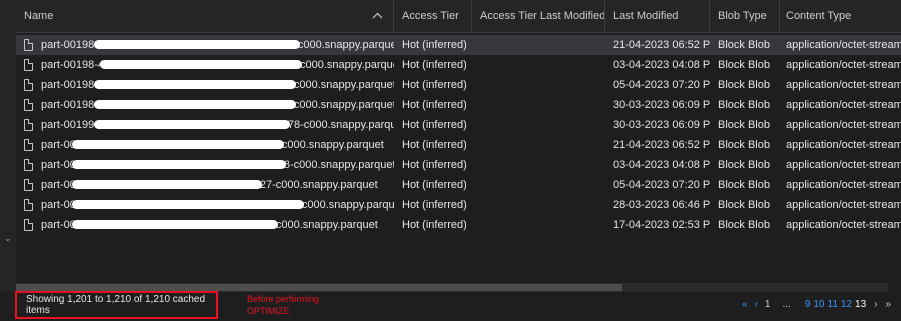 The height and width of the screenshot is (321, 901). I want to click on pagination: « ‹ 1 ... 9 10 11 12 13 › », so click(820, 304).